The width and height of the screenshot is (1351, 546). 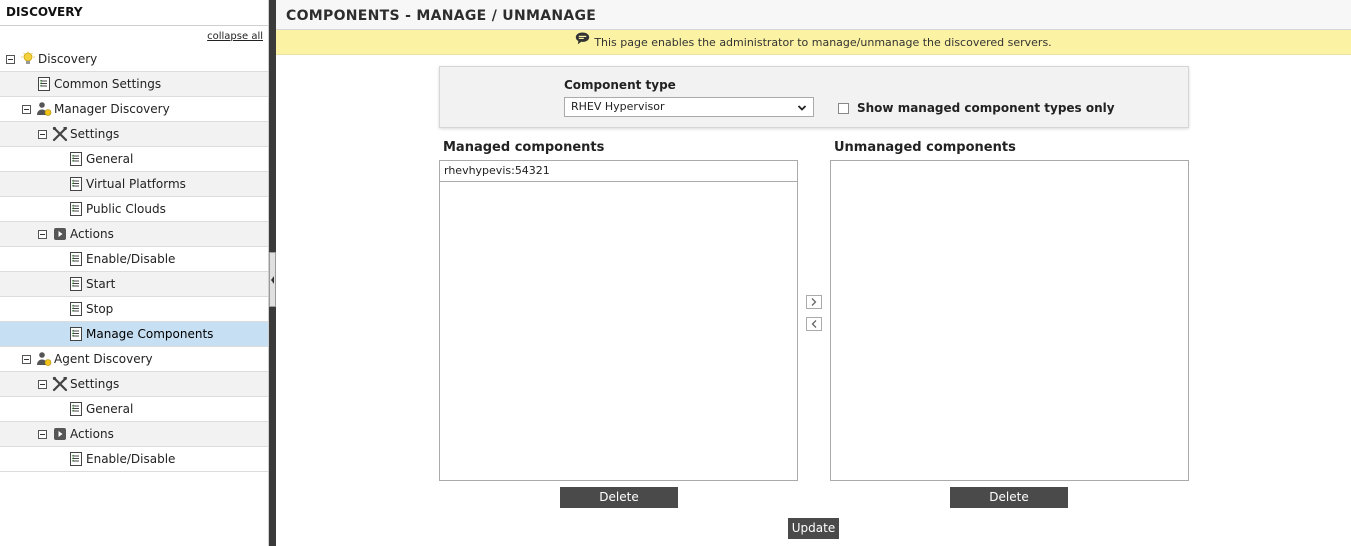 I want to click on component-type-select: RHEV Hypervisor, so click(x=689, y=107).